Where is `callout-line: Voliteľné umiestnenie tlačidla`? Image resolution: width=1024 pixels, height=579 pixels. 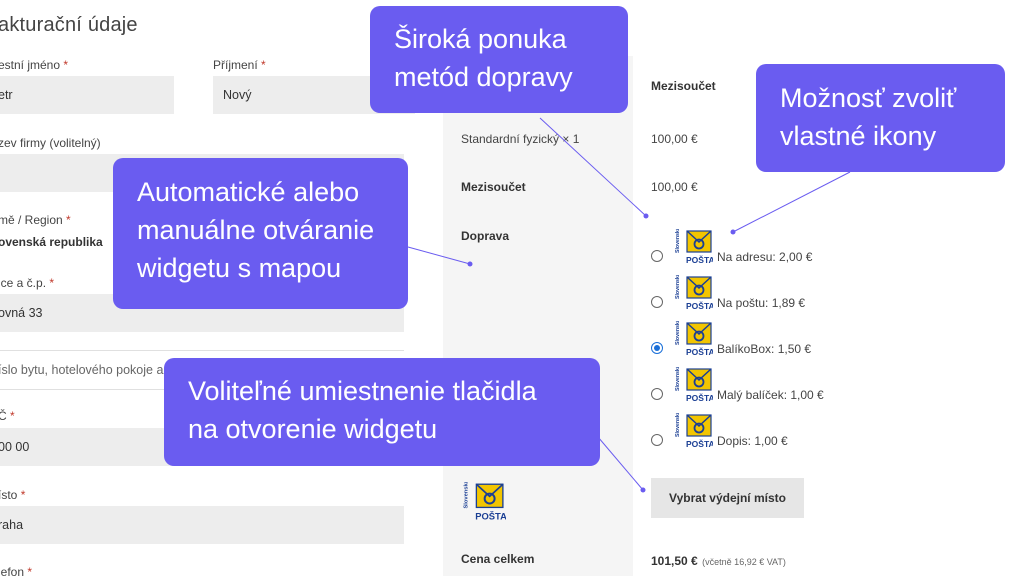
callout-line: Voliteľné umiestnenie tlačidla is located at coordinates (362, 391).